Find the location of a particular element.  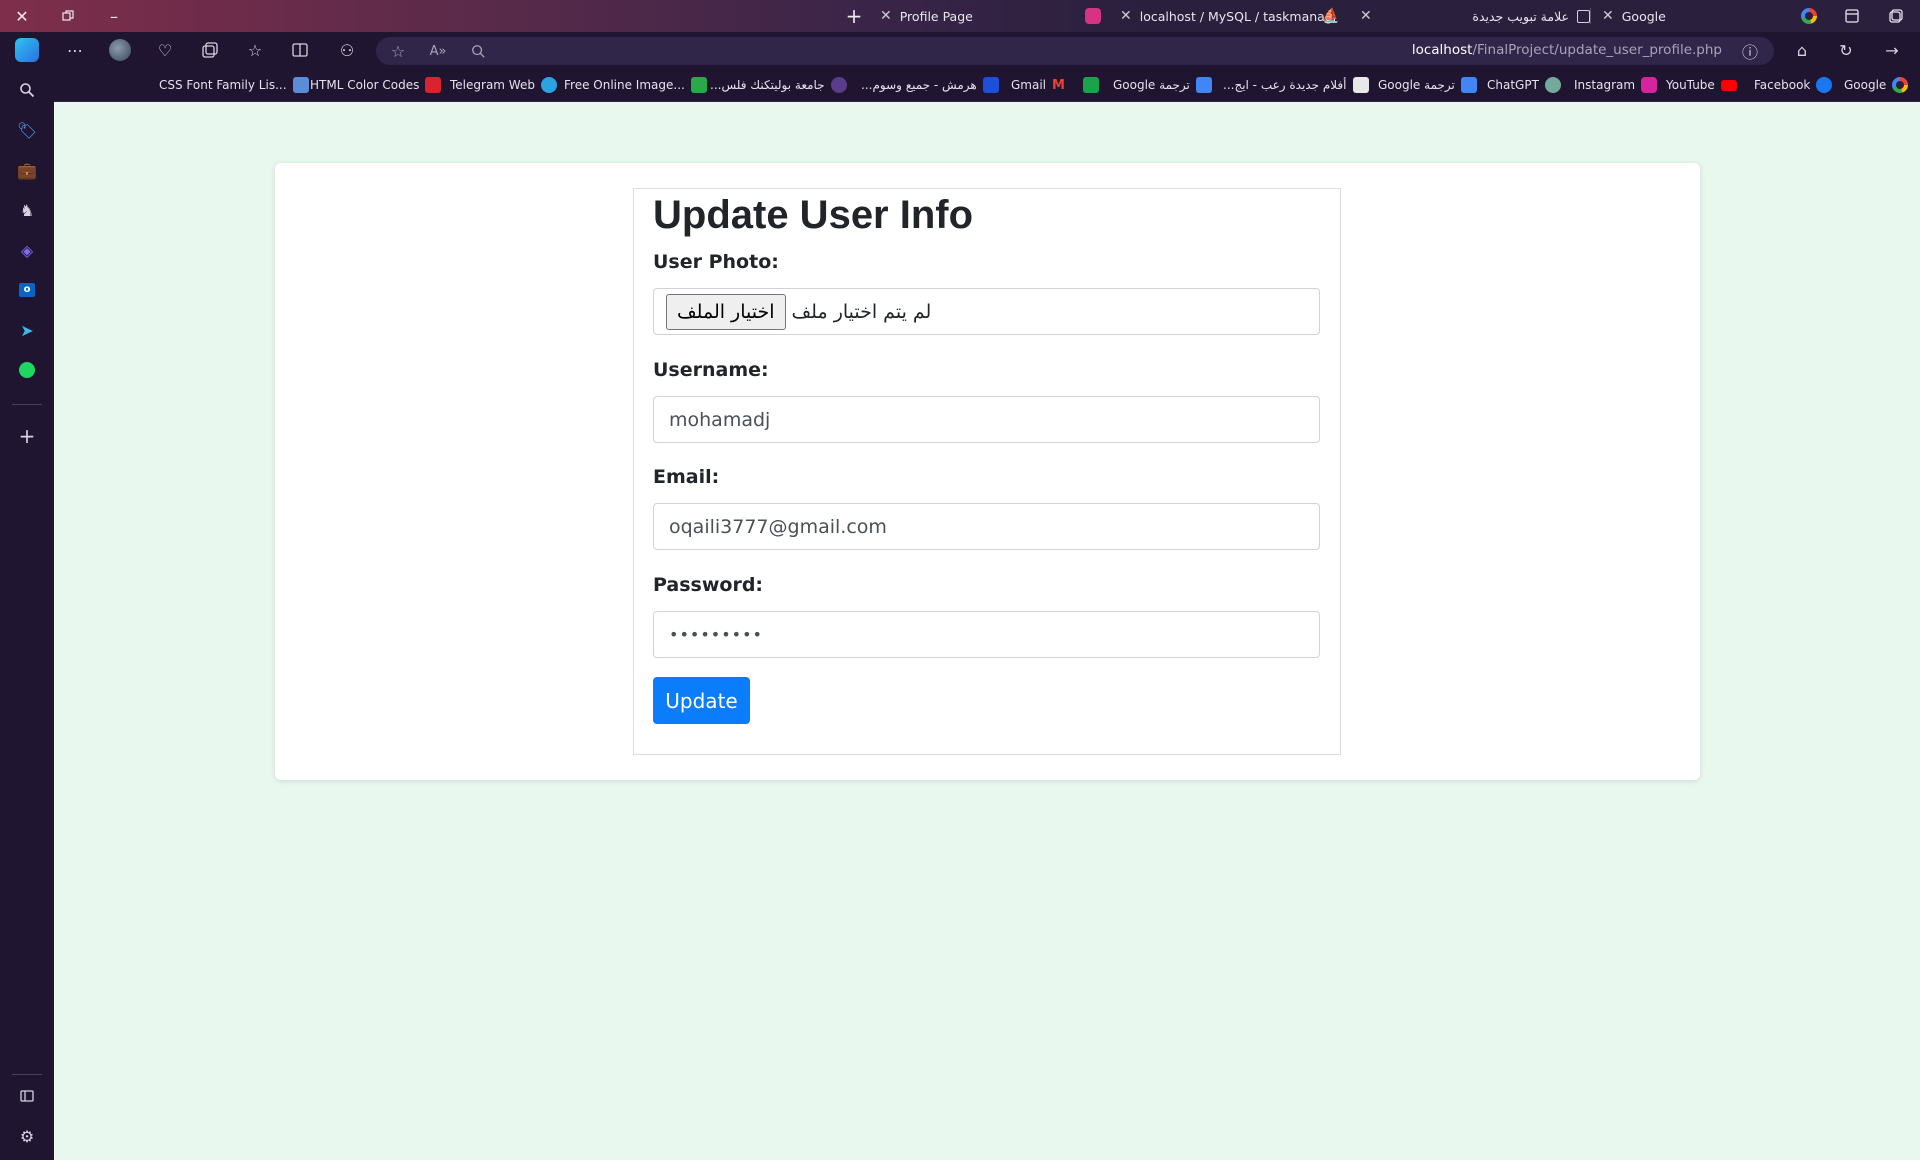

bookmark-item: Instagram is located at coordinates (1616, 85).